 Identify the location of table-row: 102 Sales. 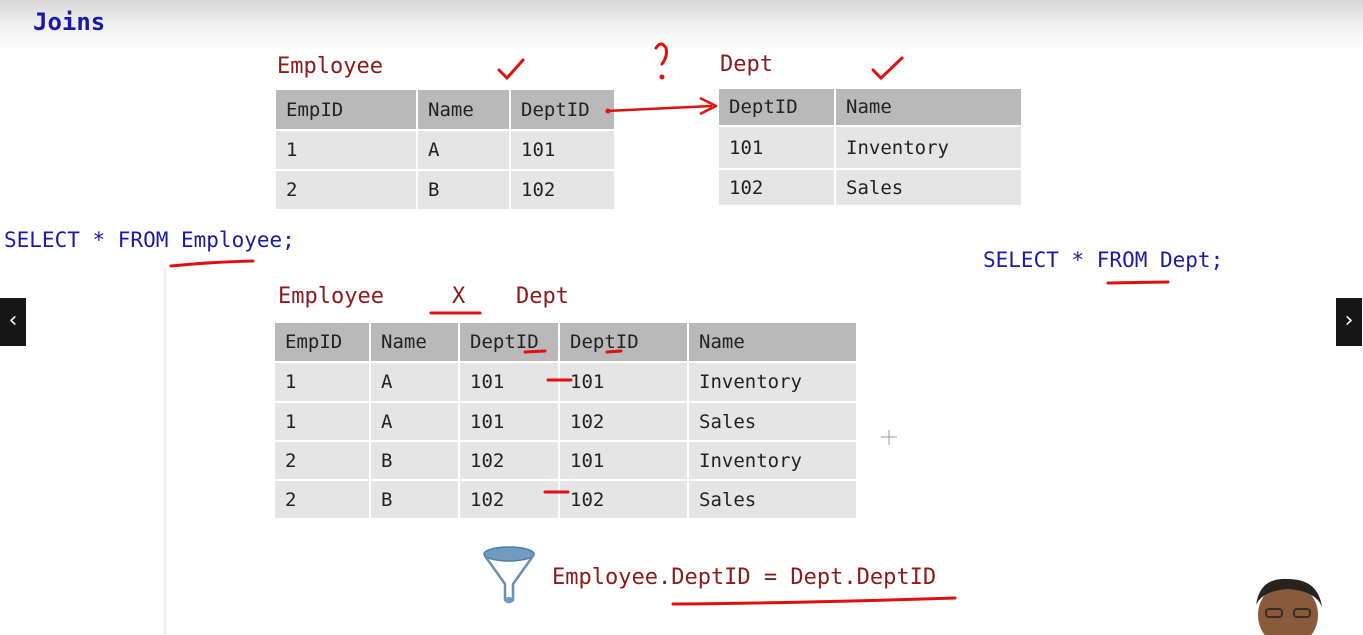
(871, 188).